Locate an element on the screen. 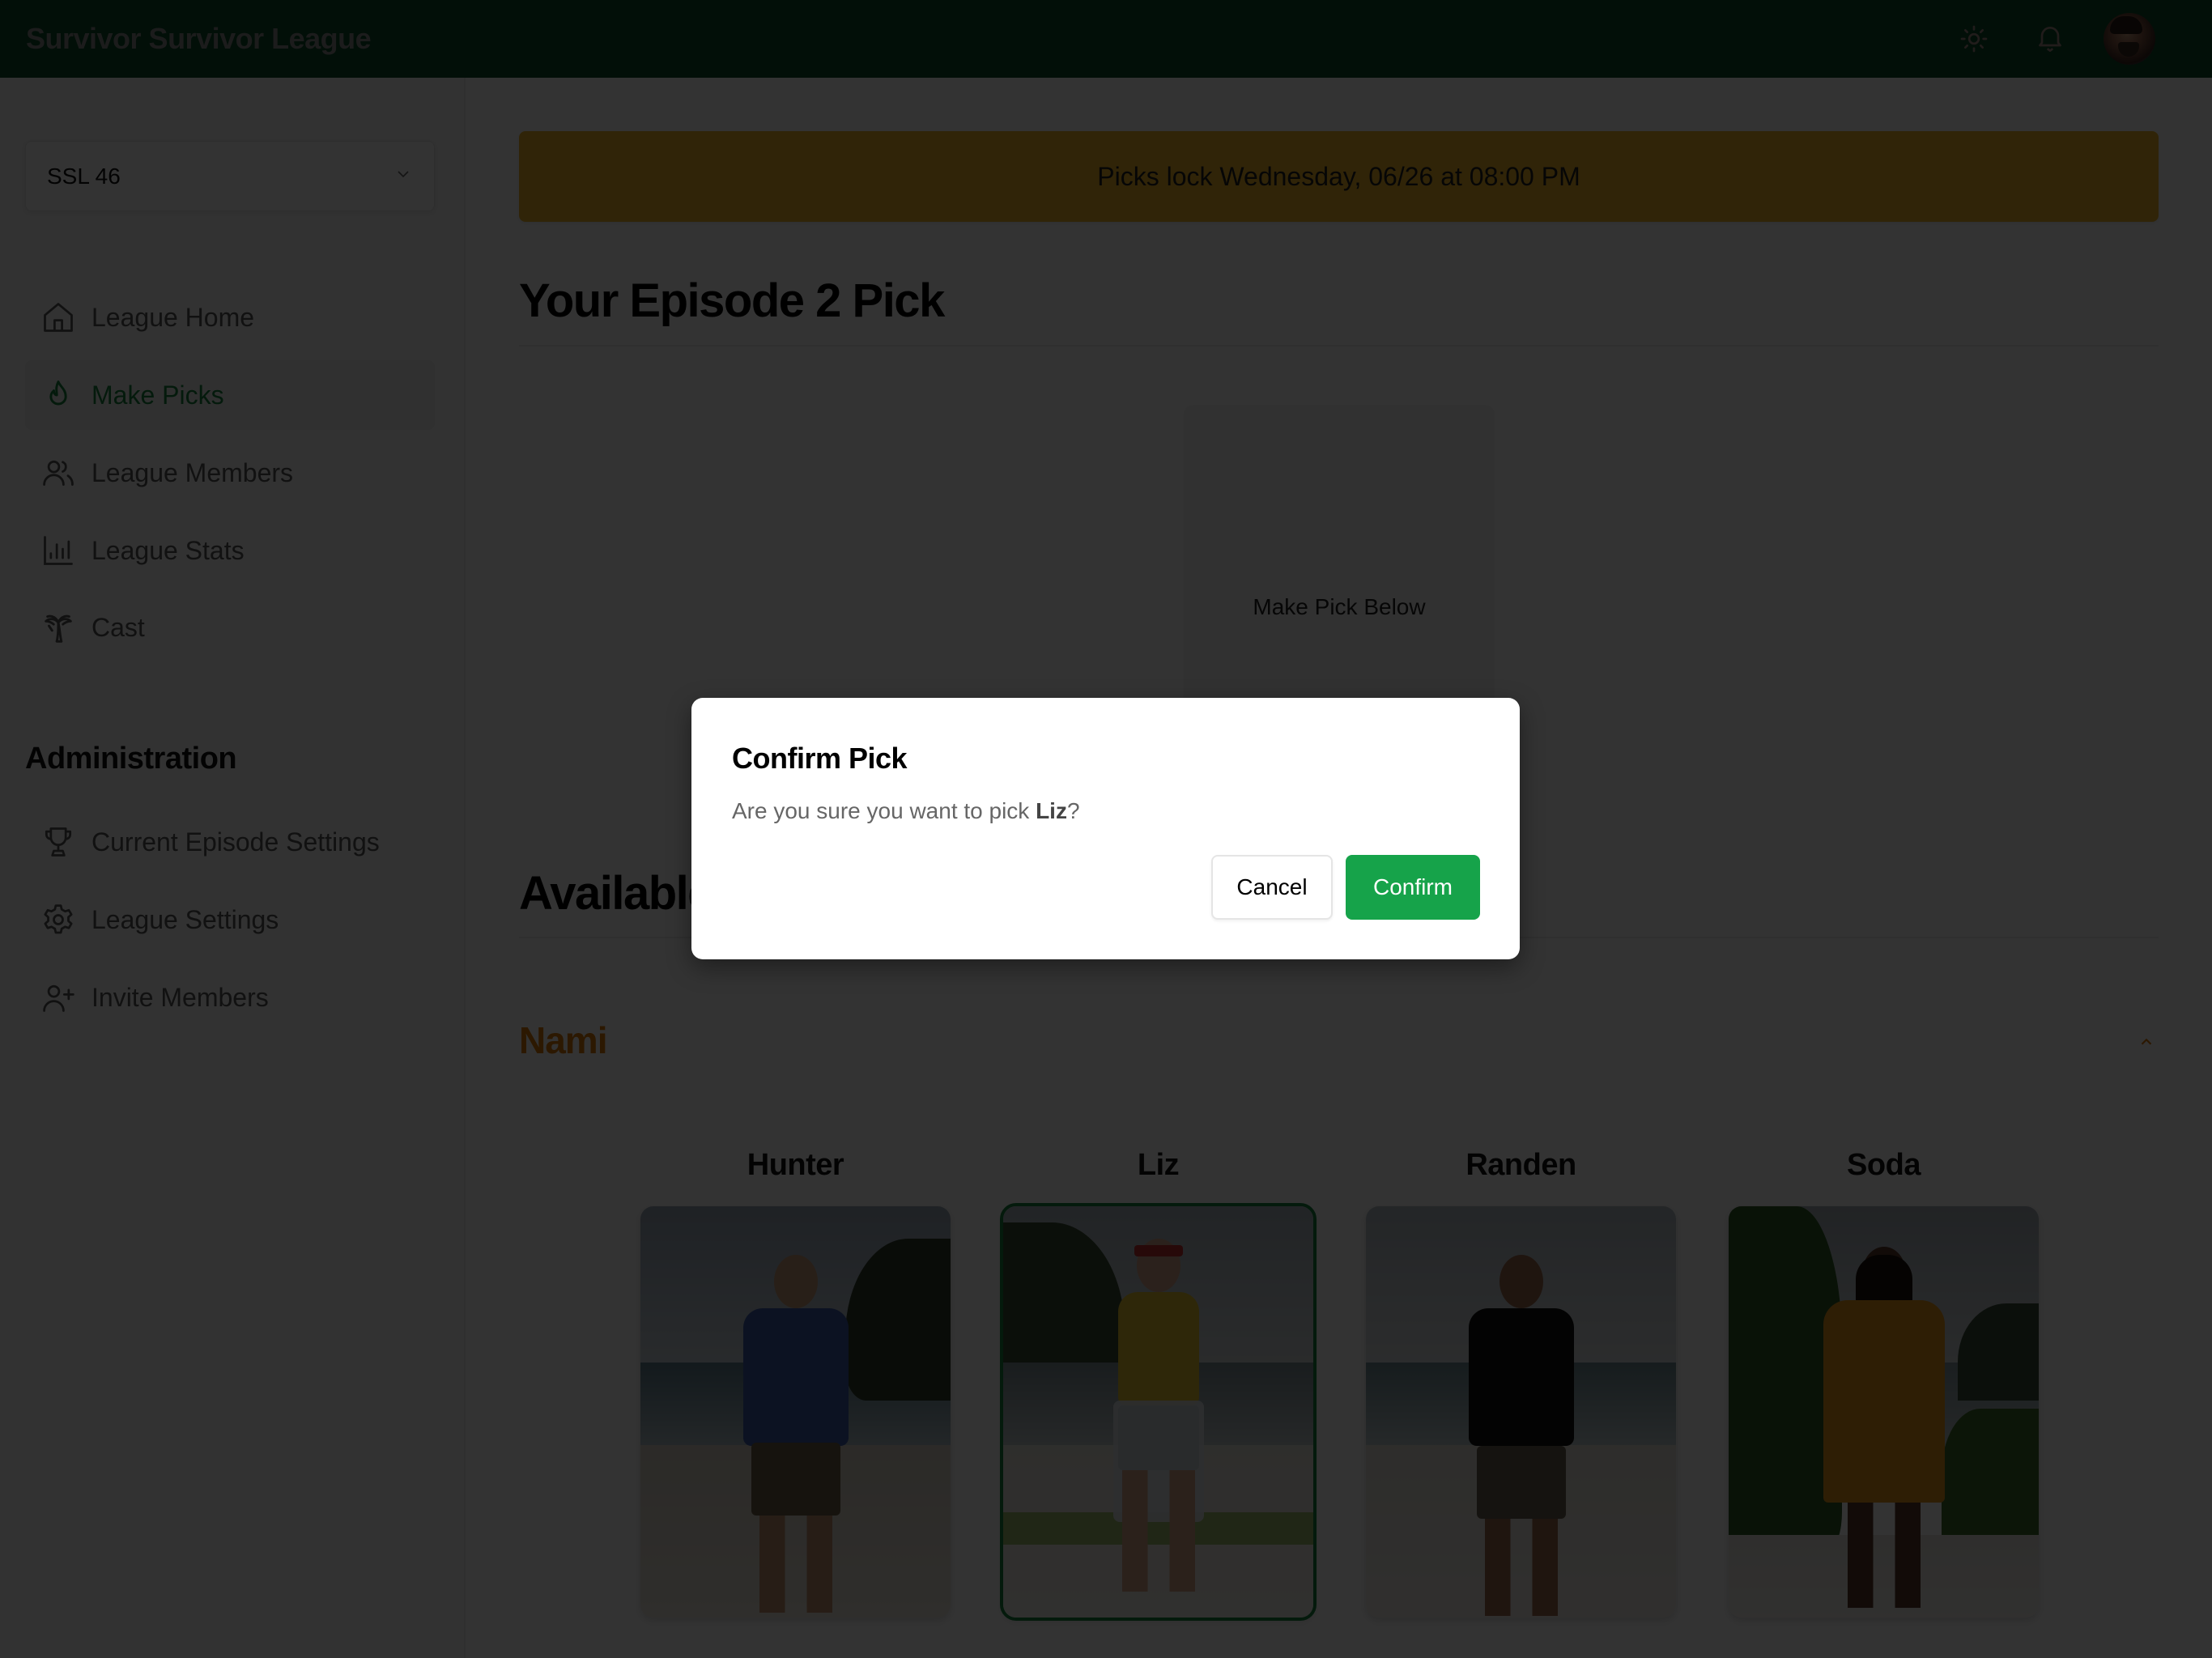 The width and height of the screenshot is (2212, 1658). dialog-message-prefix: Are you sure you want to pick is located at coordinates (884, 810).